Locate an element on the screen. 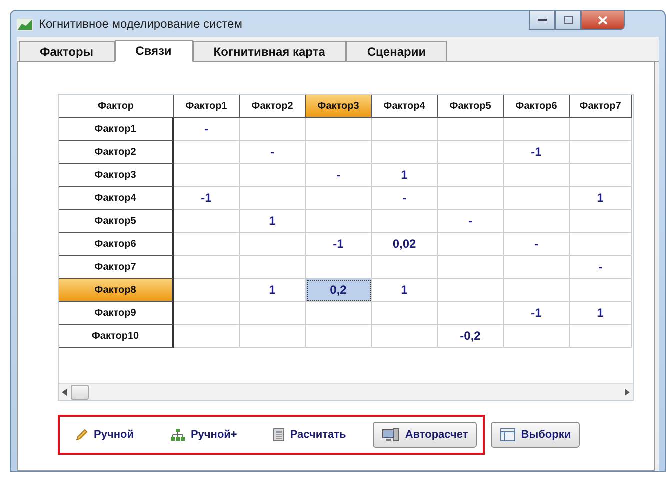 The image size is (666, 481). row-header: Фактор5 is located at coordinates (116, 221).